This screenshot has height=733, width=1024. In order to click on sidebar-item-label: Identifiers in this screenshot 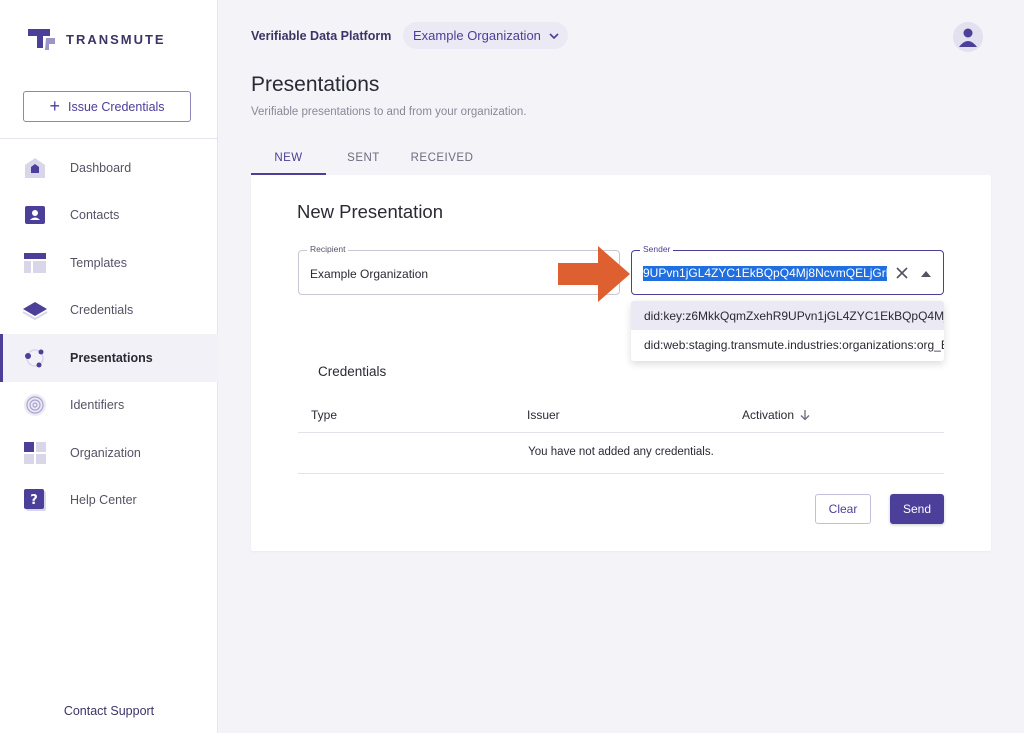, I will do `click(97, 405)`.